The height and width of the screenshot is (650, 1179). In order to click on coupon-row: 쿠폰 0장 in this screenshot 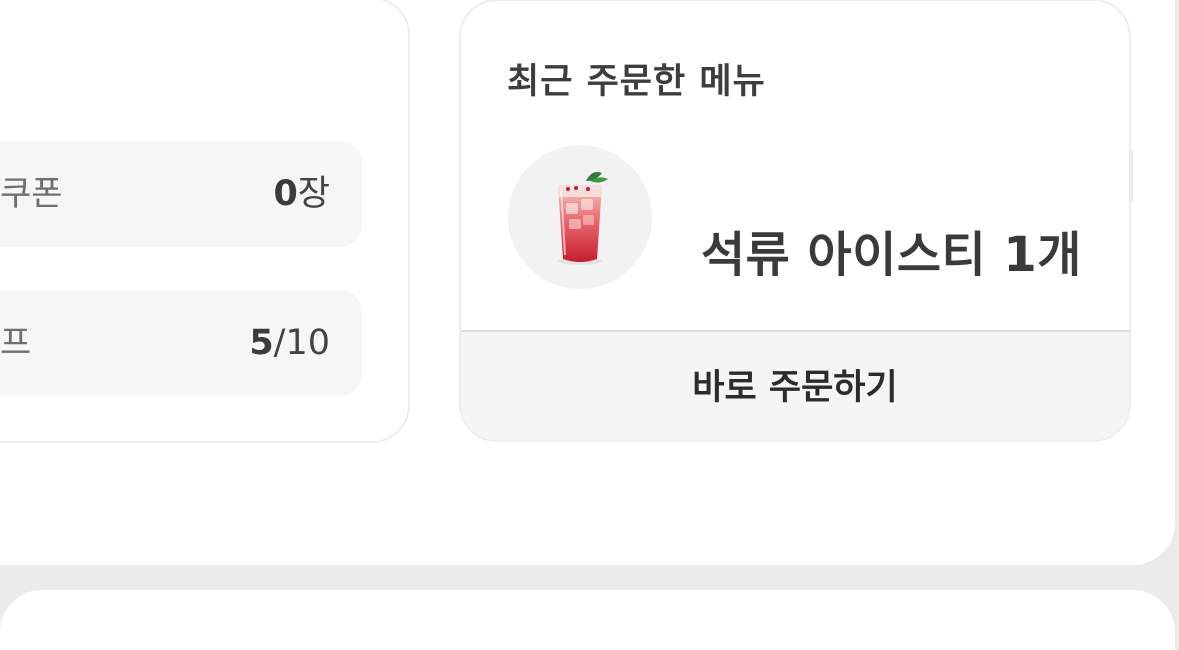, I will do `click(181, 194)`.